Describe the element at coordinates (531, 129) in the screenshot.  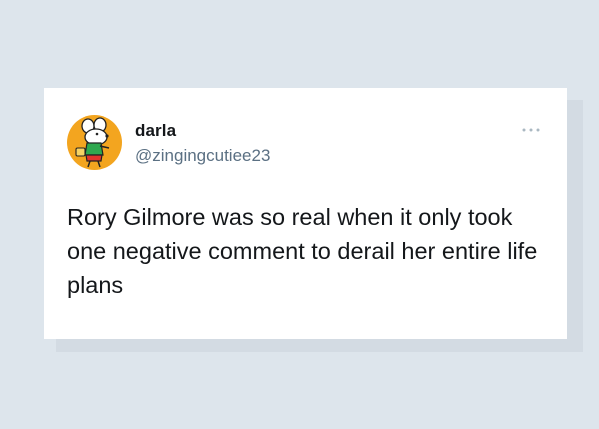
I see `more-dots-icon` at that location.